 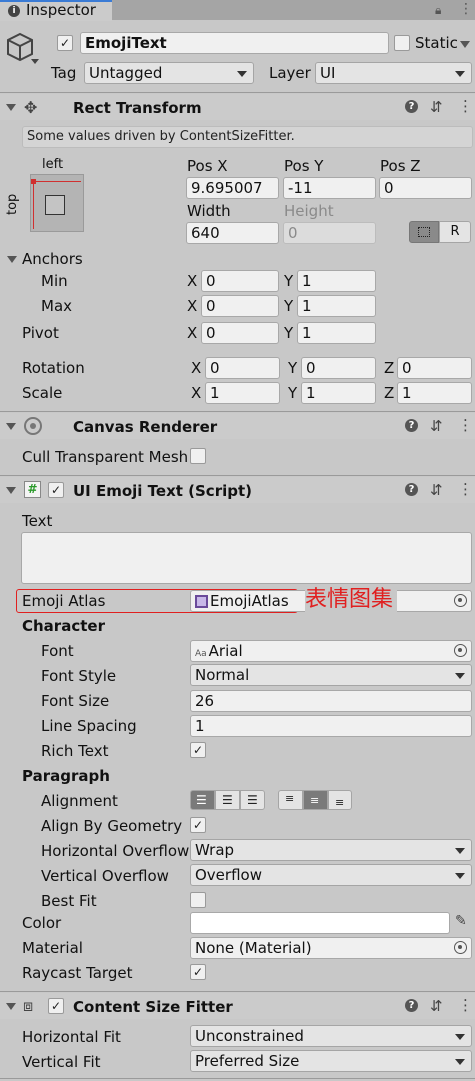 I want to click on min-x-field: 0, so click(x=240, y=281).